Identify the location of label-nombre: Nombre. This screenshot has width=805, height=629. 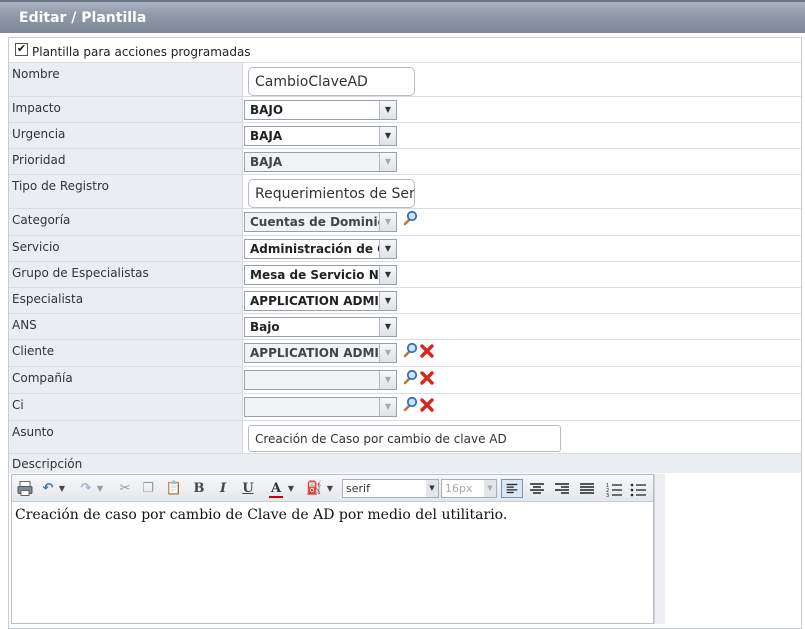
(126, 79).